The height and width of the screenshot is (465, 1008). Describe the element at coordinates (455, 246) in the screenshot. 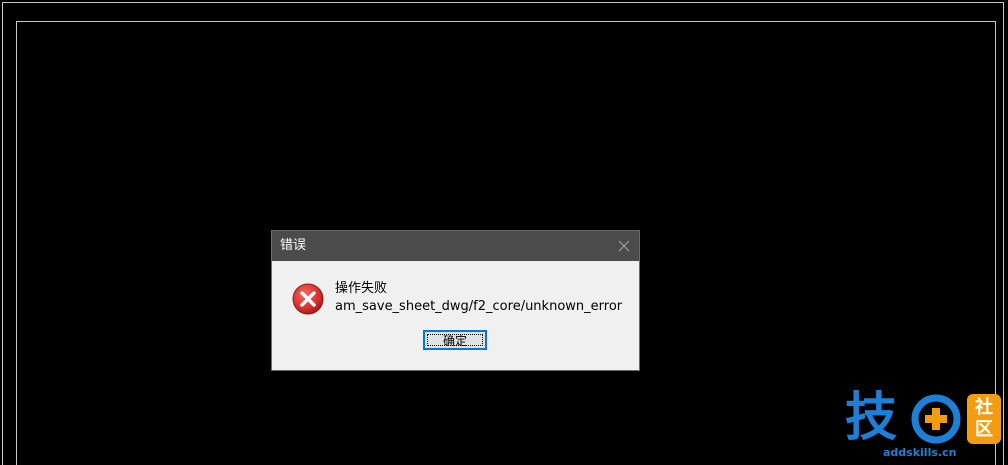

I see `dialog-titlebar: 错误` at that location.